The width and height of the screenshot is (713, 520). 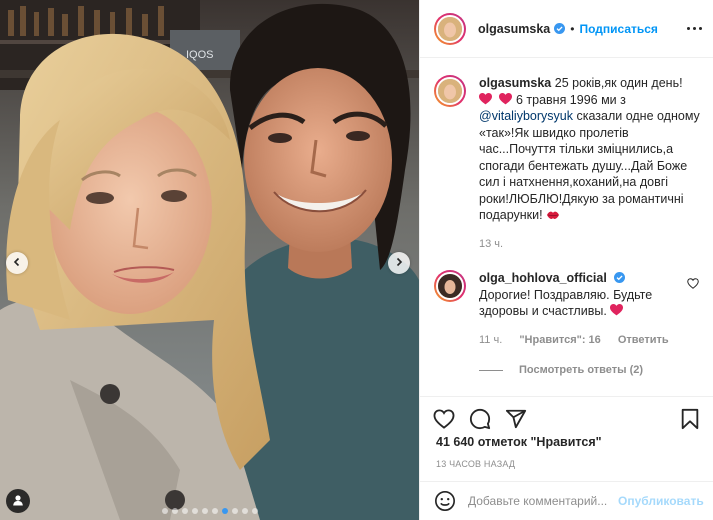 I want to click on more-icon, so click(x=694, y=28).